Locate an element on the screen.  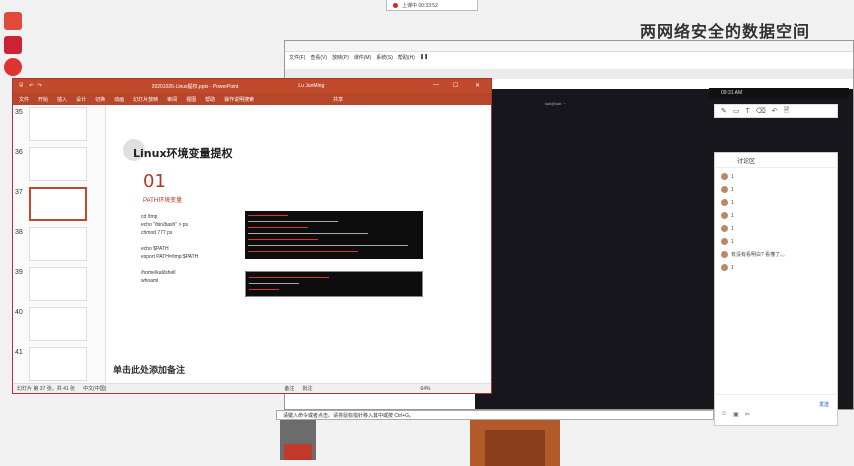
command-line is located at coordinates (169, 265).